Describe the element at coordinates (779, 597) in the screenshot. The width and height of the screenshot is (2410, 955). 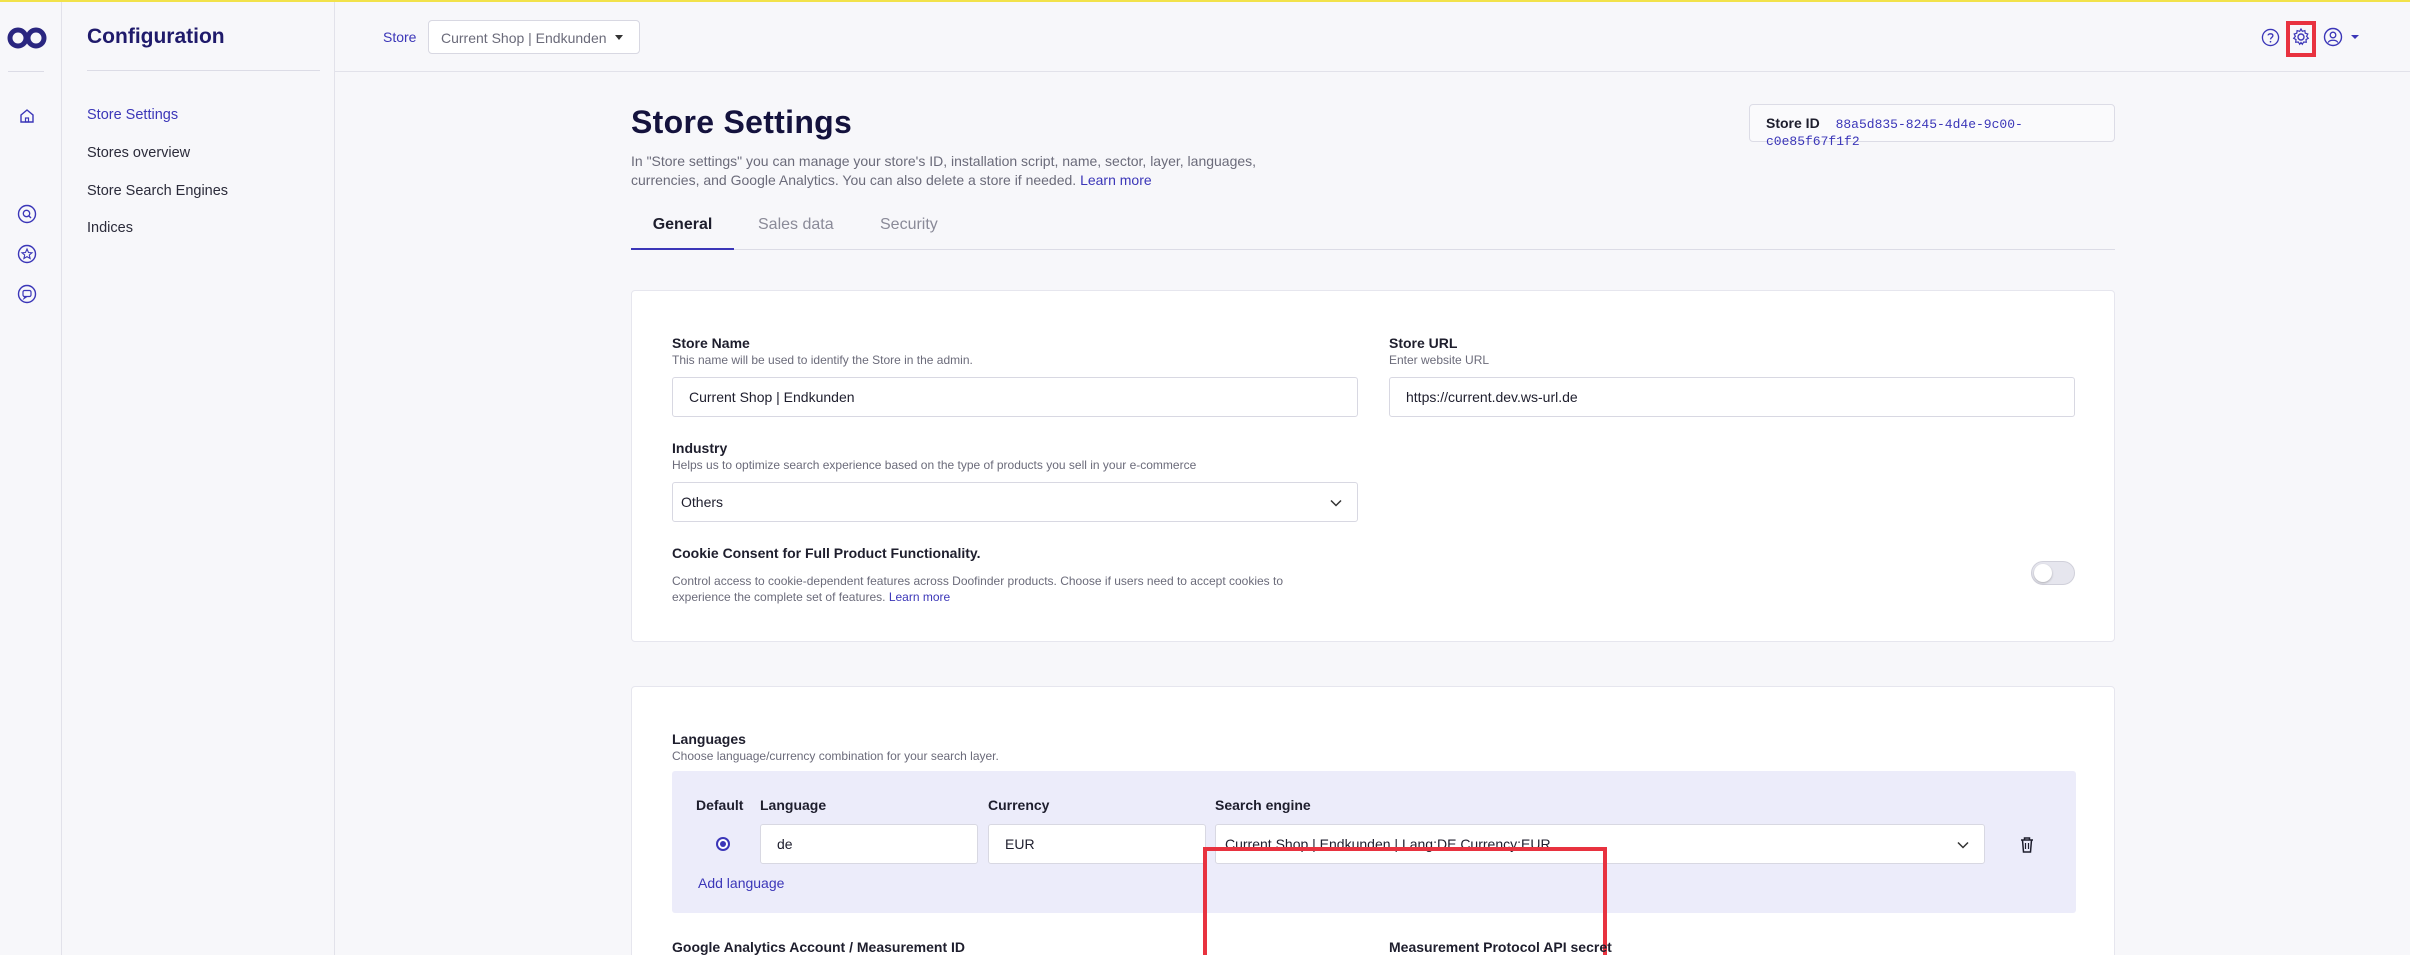
I see `cookie-consent-hint-line2: experience the complete set of features.` at that location.